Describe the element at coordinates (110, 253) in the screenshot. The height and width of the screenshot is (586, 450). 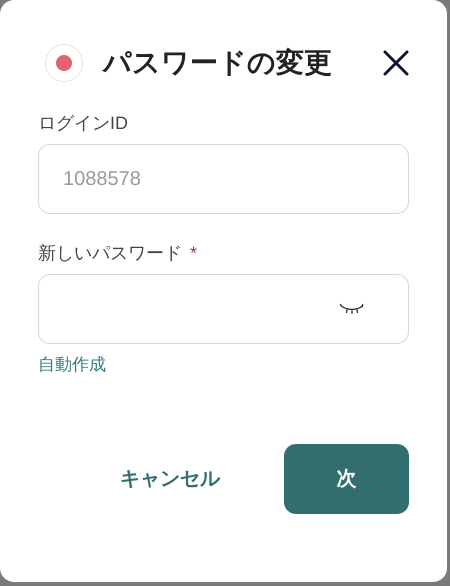
I see `field-label: 新しいパスワード` at that location.